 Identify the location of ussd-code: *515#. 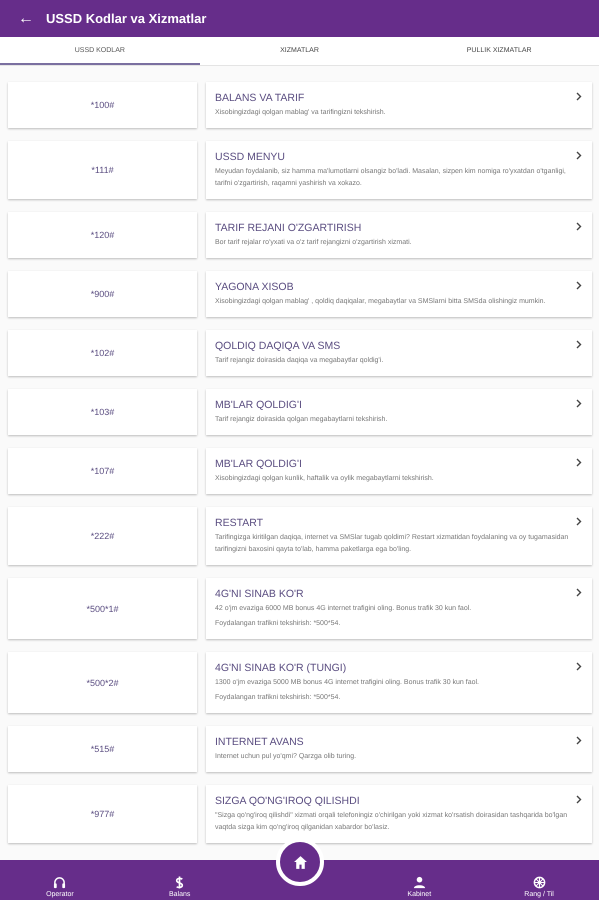
(102, 749).